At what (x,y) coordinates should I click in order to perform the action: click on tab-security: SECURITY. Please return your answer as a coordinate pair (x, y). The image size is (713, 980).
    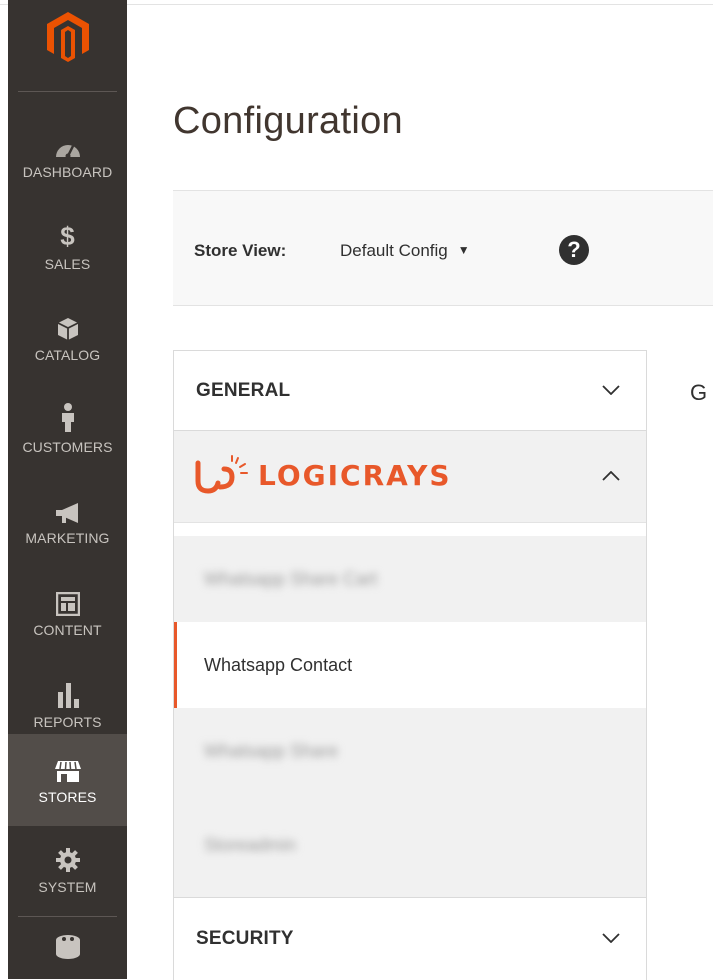
    Looking at the image, I should click on (410, 938).